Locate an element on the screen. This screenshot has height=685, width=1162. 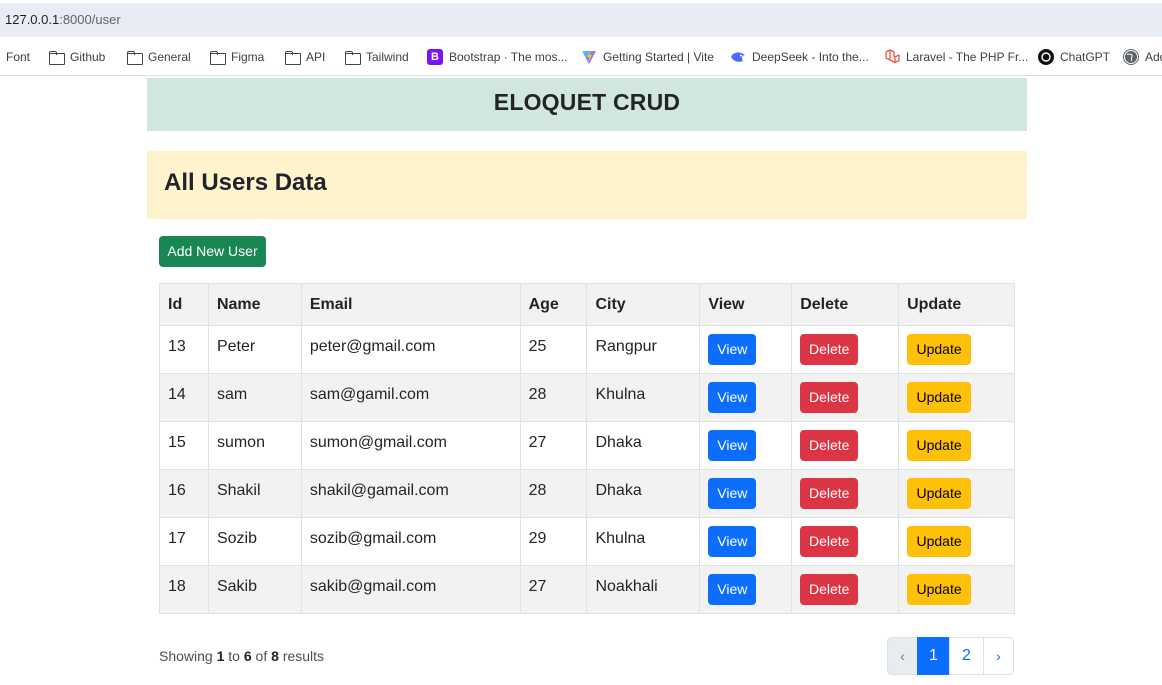
results-summary: Showing 1 to 6 of 8 results is located at coordinates (241, 656).